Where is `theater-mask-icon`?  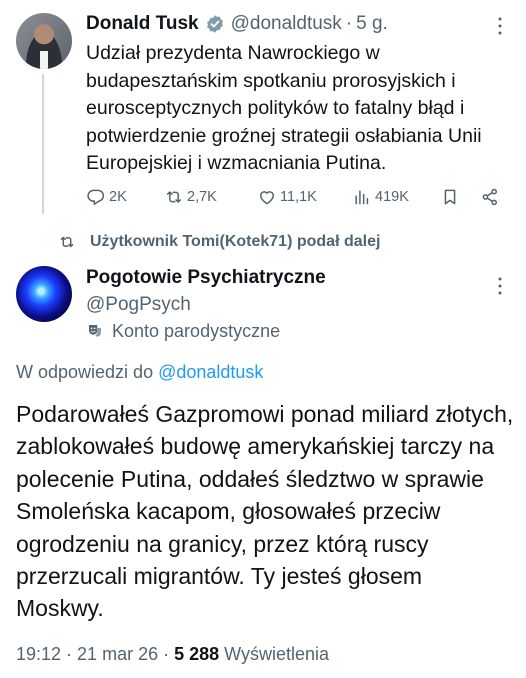 theater-mask-icon is located at coordinates (95, 331).